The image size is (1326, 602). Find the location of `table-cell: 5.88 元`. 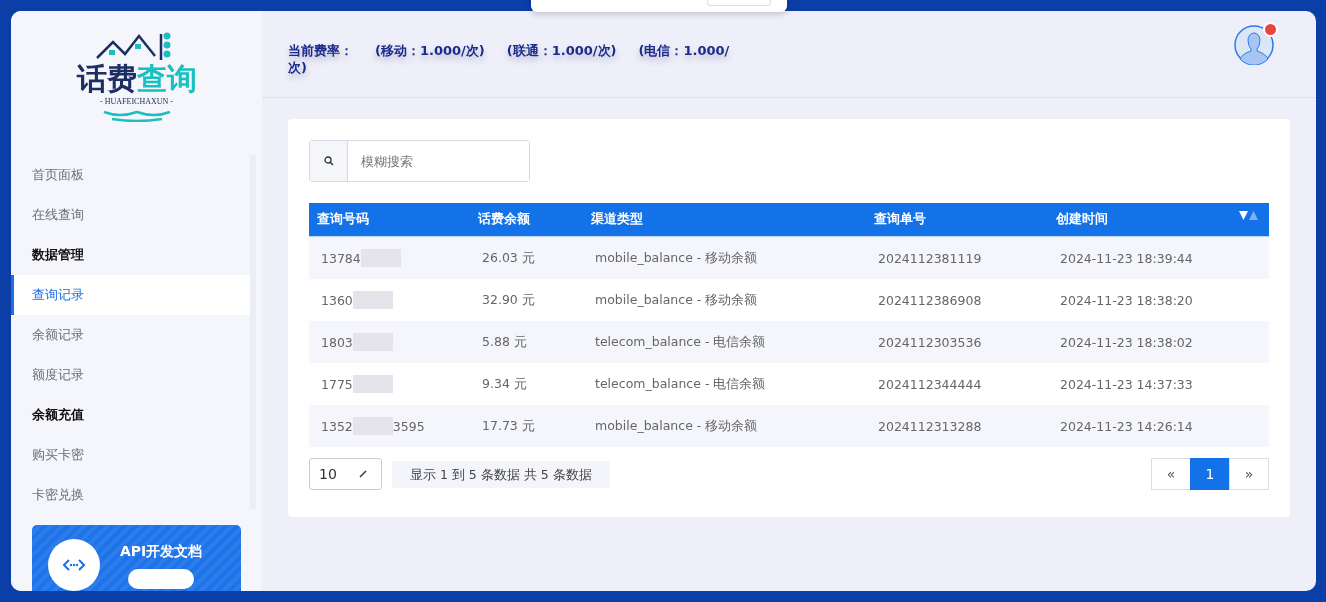

table-cell: 5.88 元 is located at coordinates (526, 342).